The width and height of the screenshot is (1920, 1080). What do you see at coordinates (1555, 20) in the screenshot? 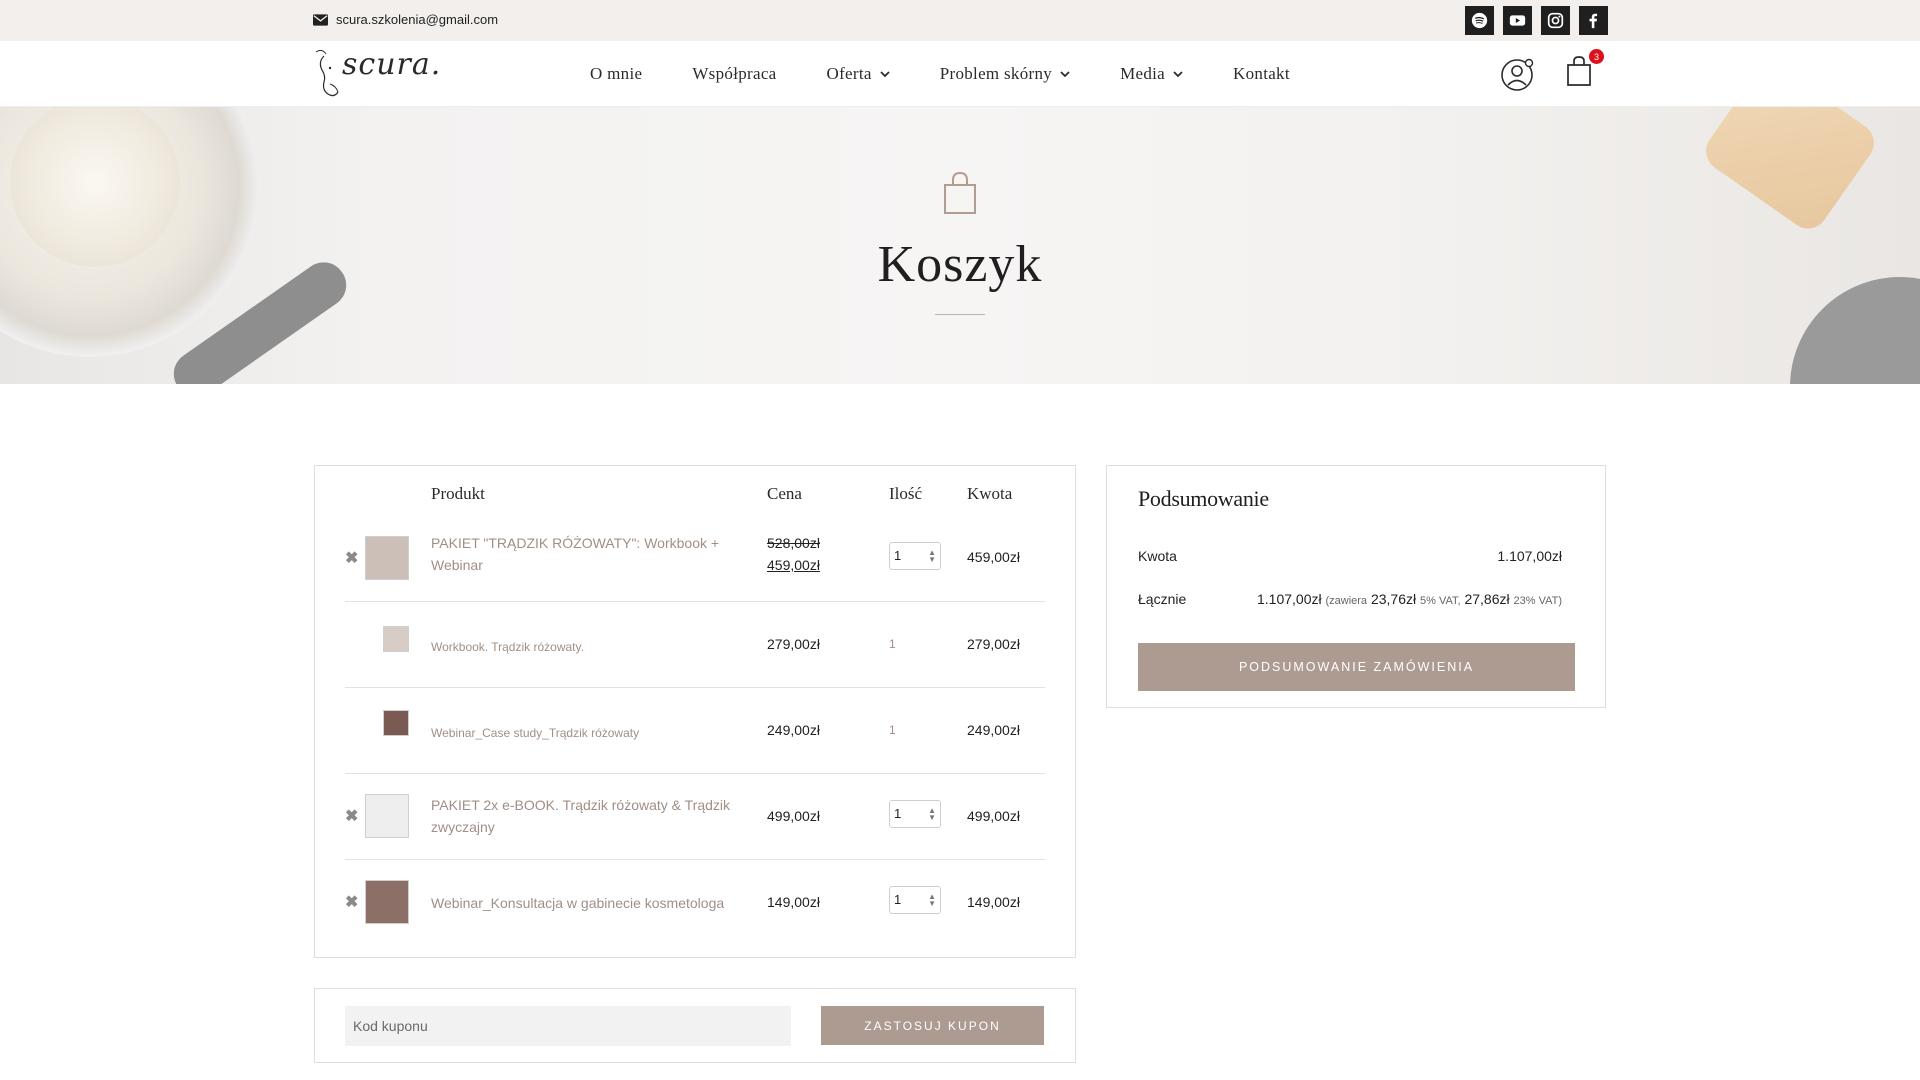
I see `instagram-icon` at bounding box center [1555, 20].